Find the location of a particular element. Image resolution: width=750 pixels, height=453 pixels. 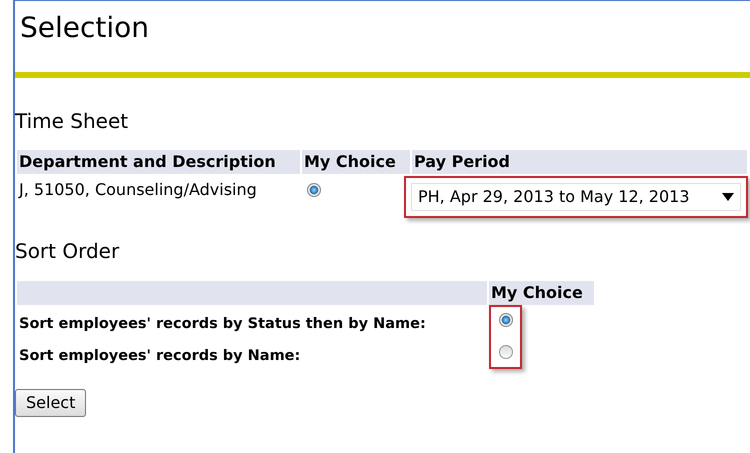

column-header: Department and Description is located at coordinates (158, 162).